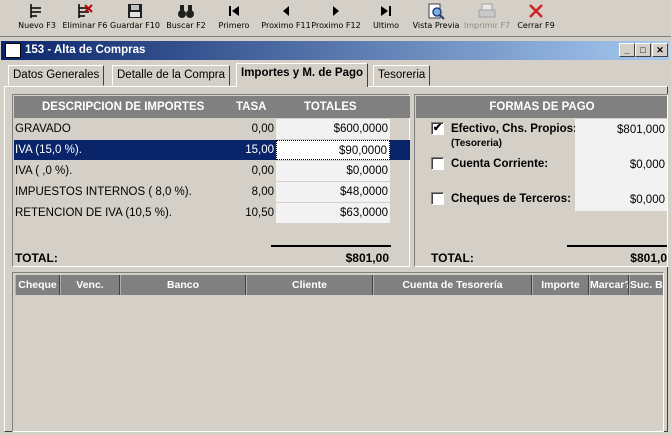 This screenshot has width=671, height=435. I want to click on importes-total-label: TOTAL:, so click(36, 258).